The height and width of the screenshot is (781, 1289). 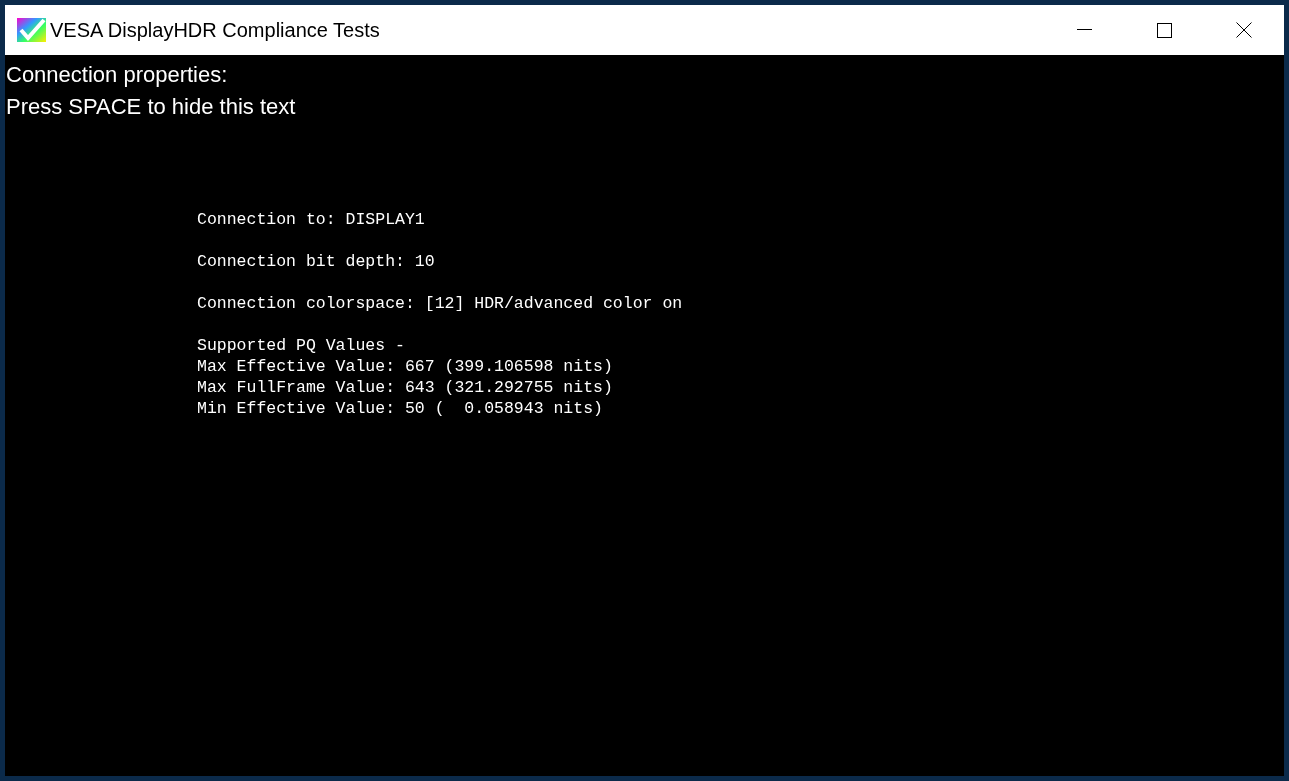 What do you see at coordinates (215, 30) in the screenshot?
I see `window-title: VESA DisplayHDR Compliance Tests` at bounding box center [215, 30].